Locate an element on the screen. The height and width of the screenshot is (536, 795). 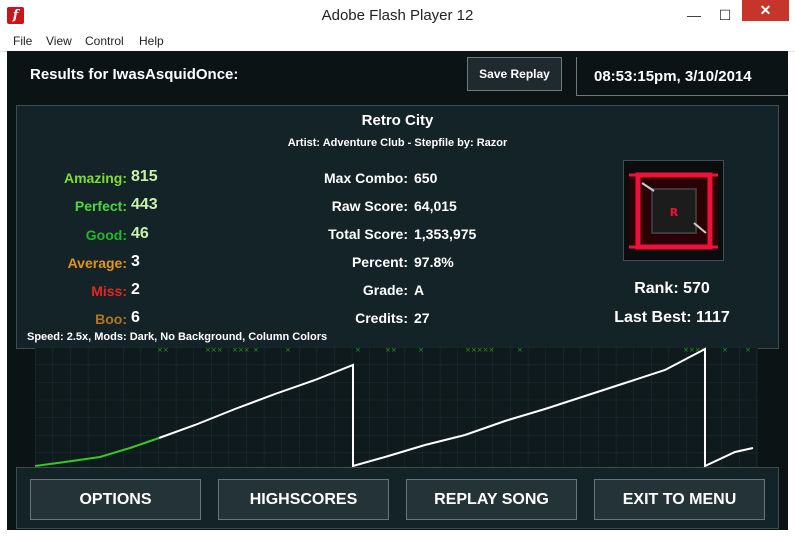
save-replay-button: Save Replay is located at coordinates (514, 74).